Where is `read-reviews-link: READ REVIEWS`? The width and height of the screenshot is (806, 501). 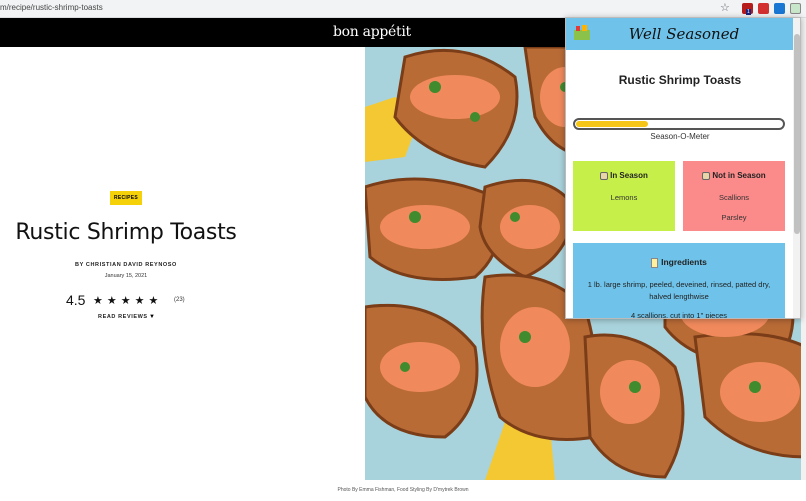
read-reviews-link: READ REVIEWS is located at coordinates (123, 317).